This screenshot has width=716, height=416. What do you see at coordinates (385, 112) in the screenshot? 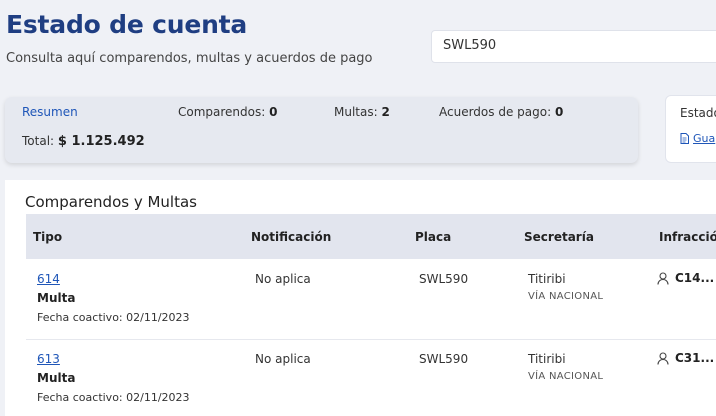
I see `multas-value: 2` at bounding box center [385, 112].